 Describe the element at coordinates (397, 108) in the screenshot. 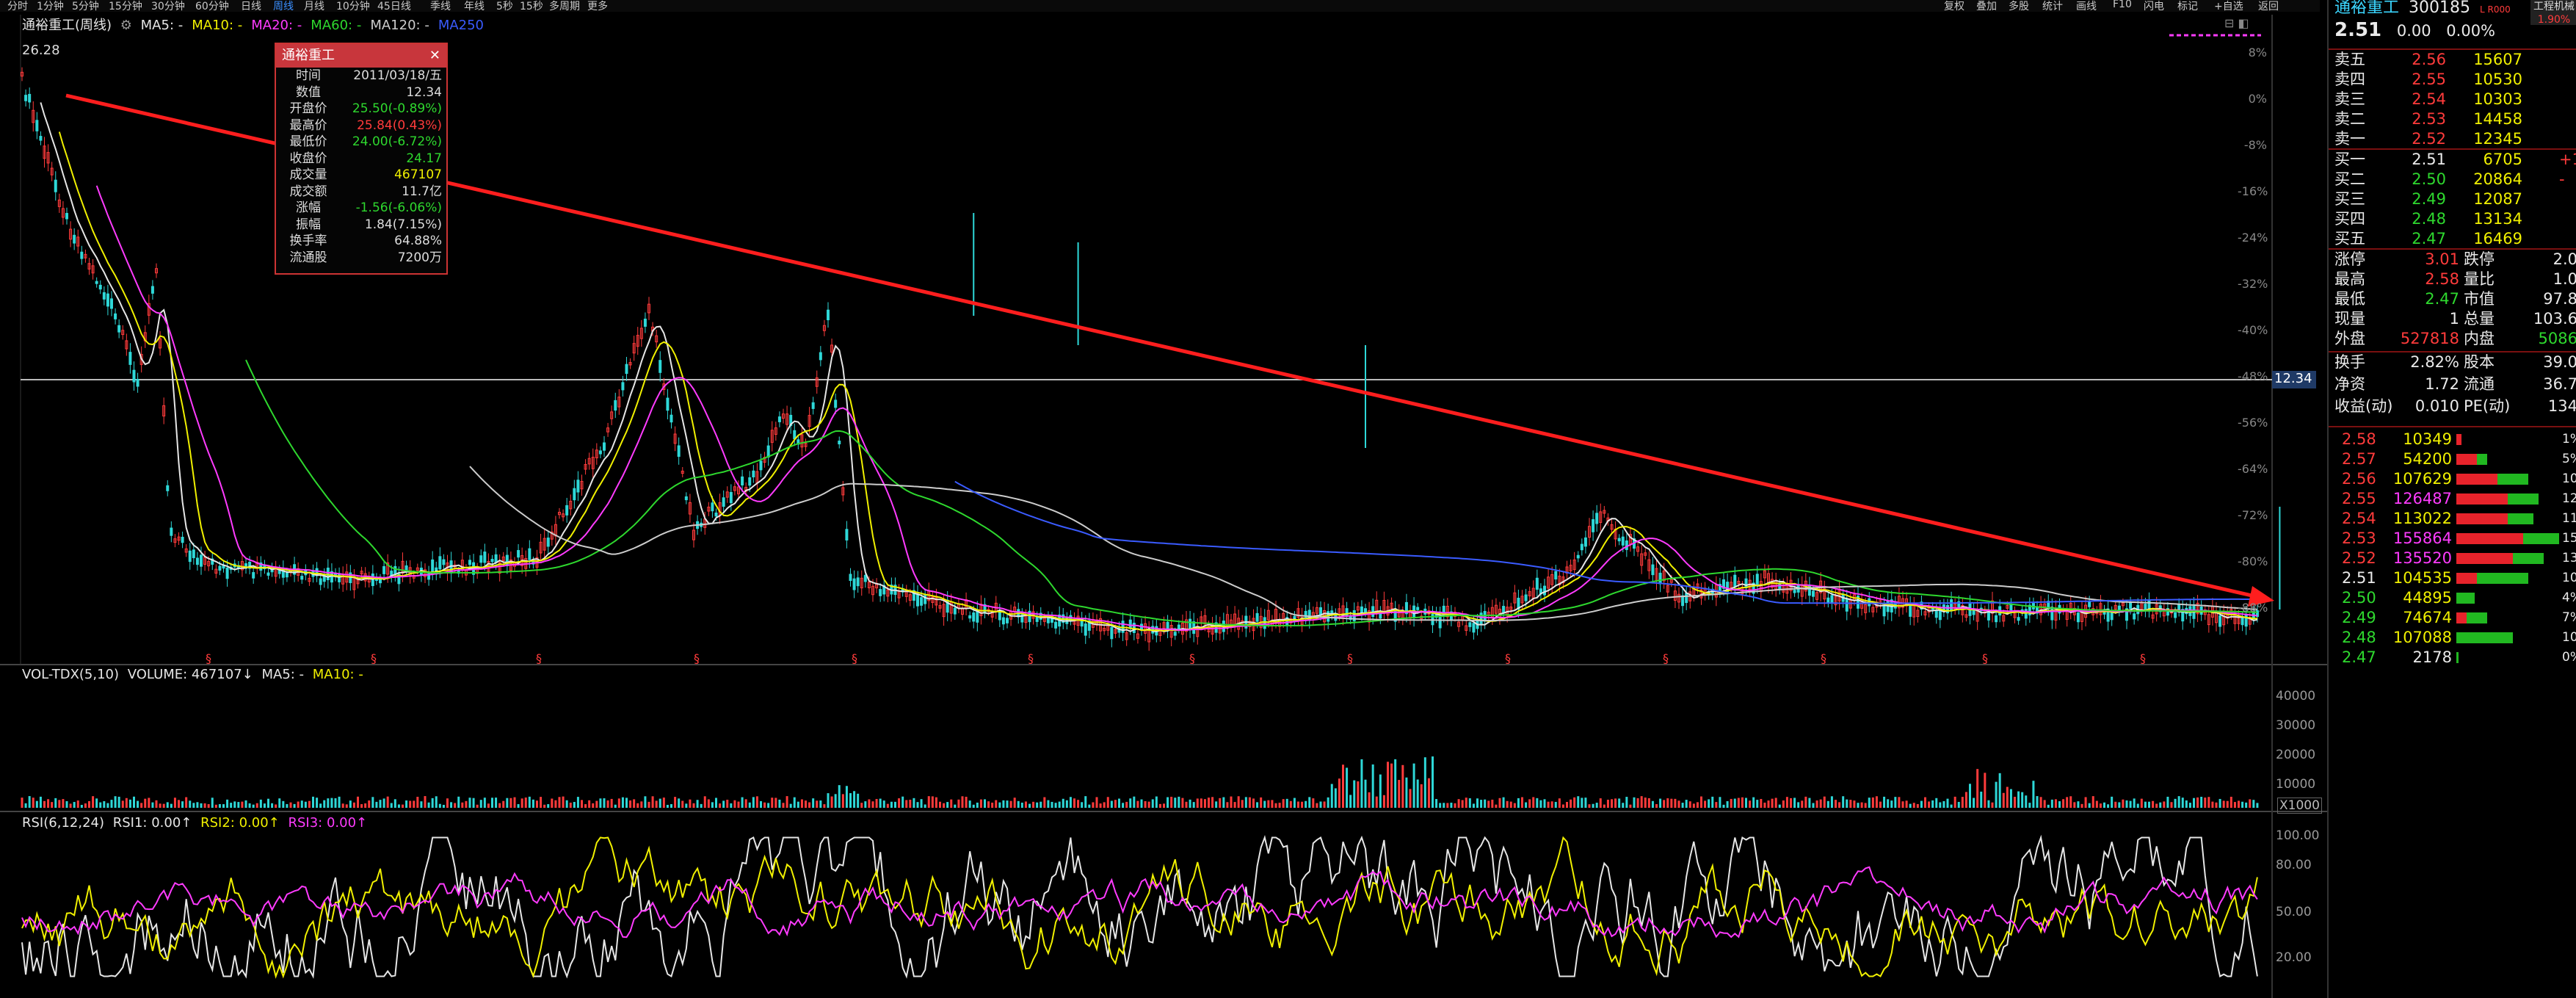

I see `popup-row-value: 25.50(-0.89%)` at that location.